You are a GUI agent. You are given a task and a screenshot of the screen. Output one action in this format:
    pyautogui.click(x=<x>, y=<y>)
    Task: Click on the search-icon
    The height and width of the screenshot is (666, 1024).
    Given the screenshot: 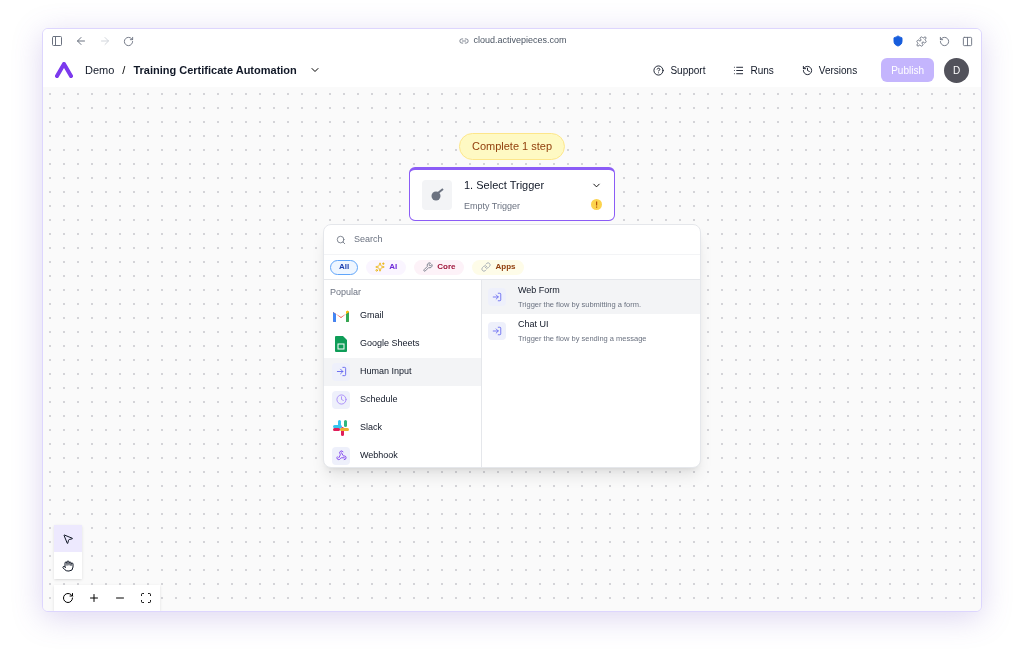 What is the action you would take?
    pyautogui.click(x=341, y=239)
    